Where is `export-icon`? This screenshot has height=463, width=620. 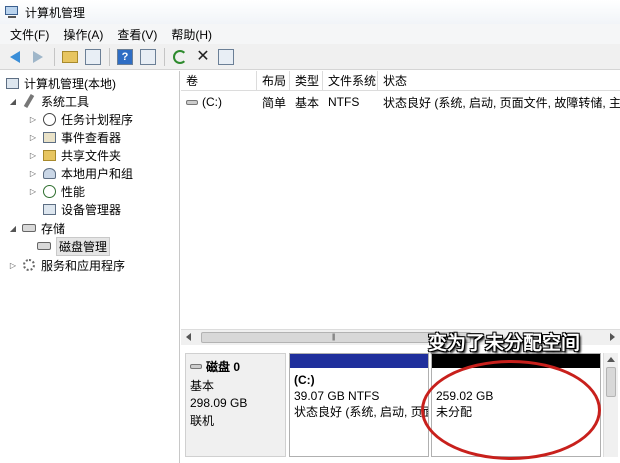 export-icon is located at coordinates (226, 56).